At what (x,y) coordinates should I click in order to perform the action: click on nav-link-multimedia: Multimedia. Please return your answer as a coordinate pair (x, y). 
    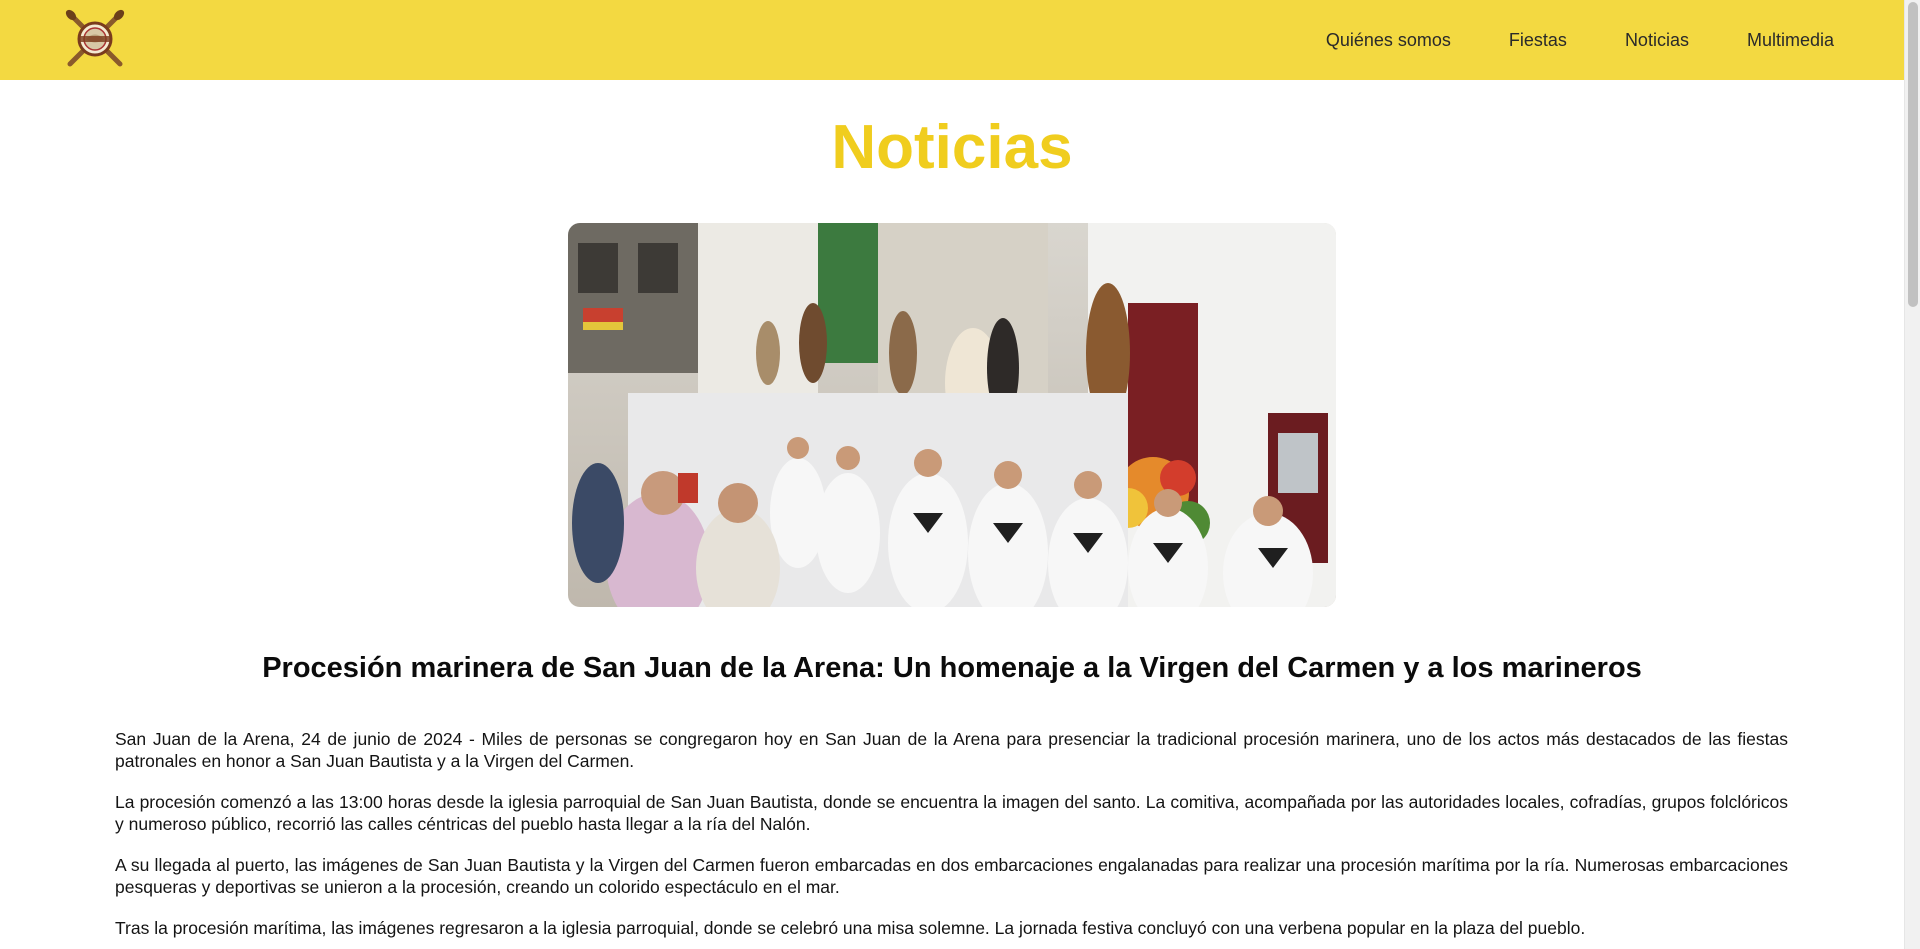
    Looking at the image, I should click on (1790, 40).